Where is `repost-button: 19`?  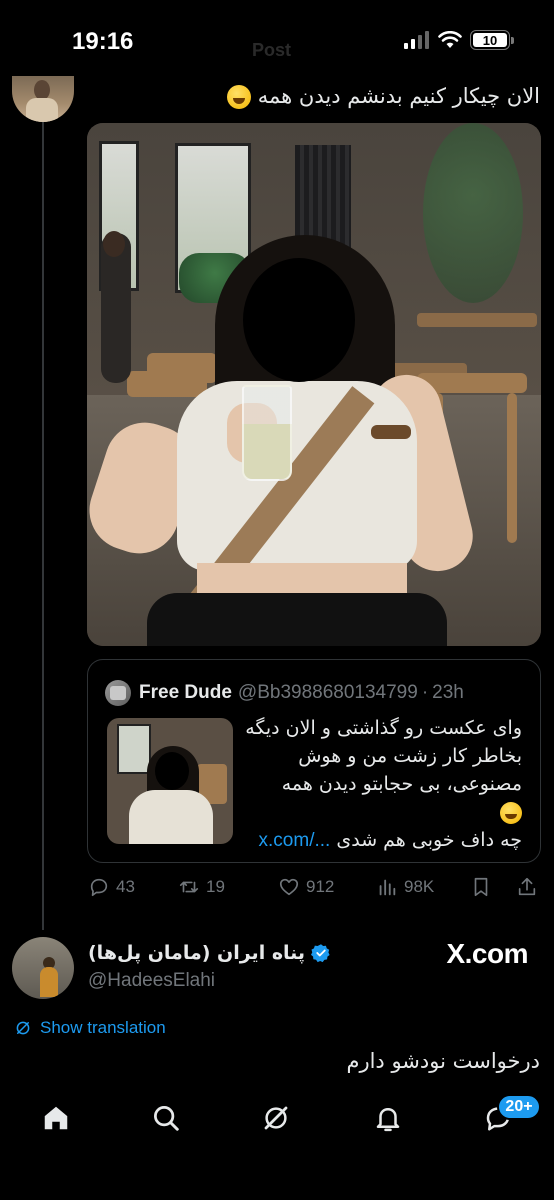
repost-button: 19 is located at coordinates (201, 887).